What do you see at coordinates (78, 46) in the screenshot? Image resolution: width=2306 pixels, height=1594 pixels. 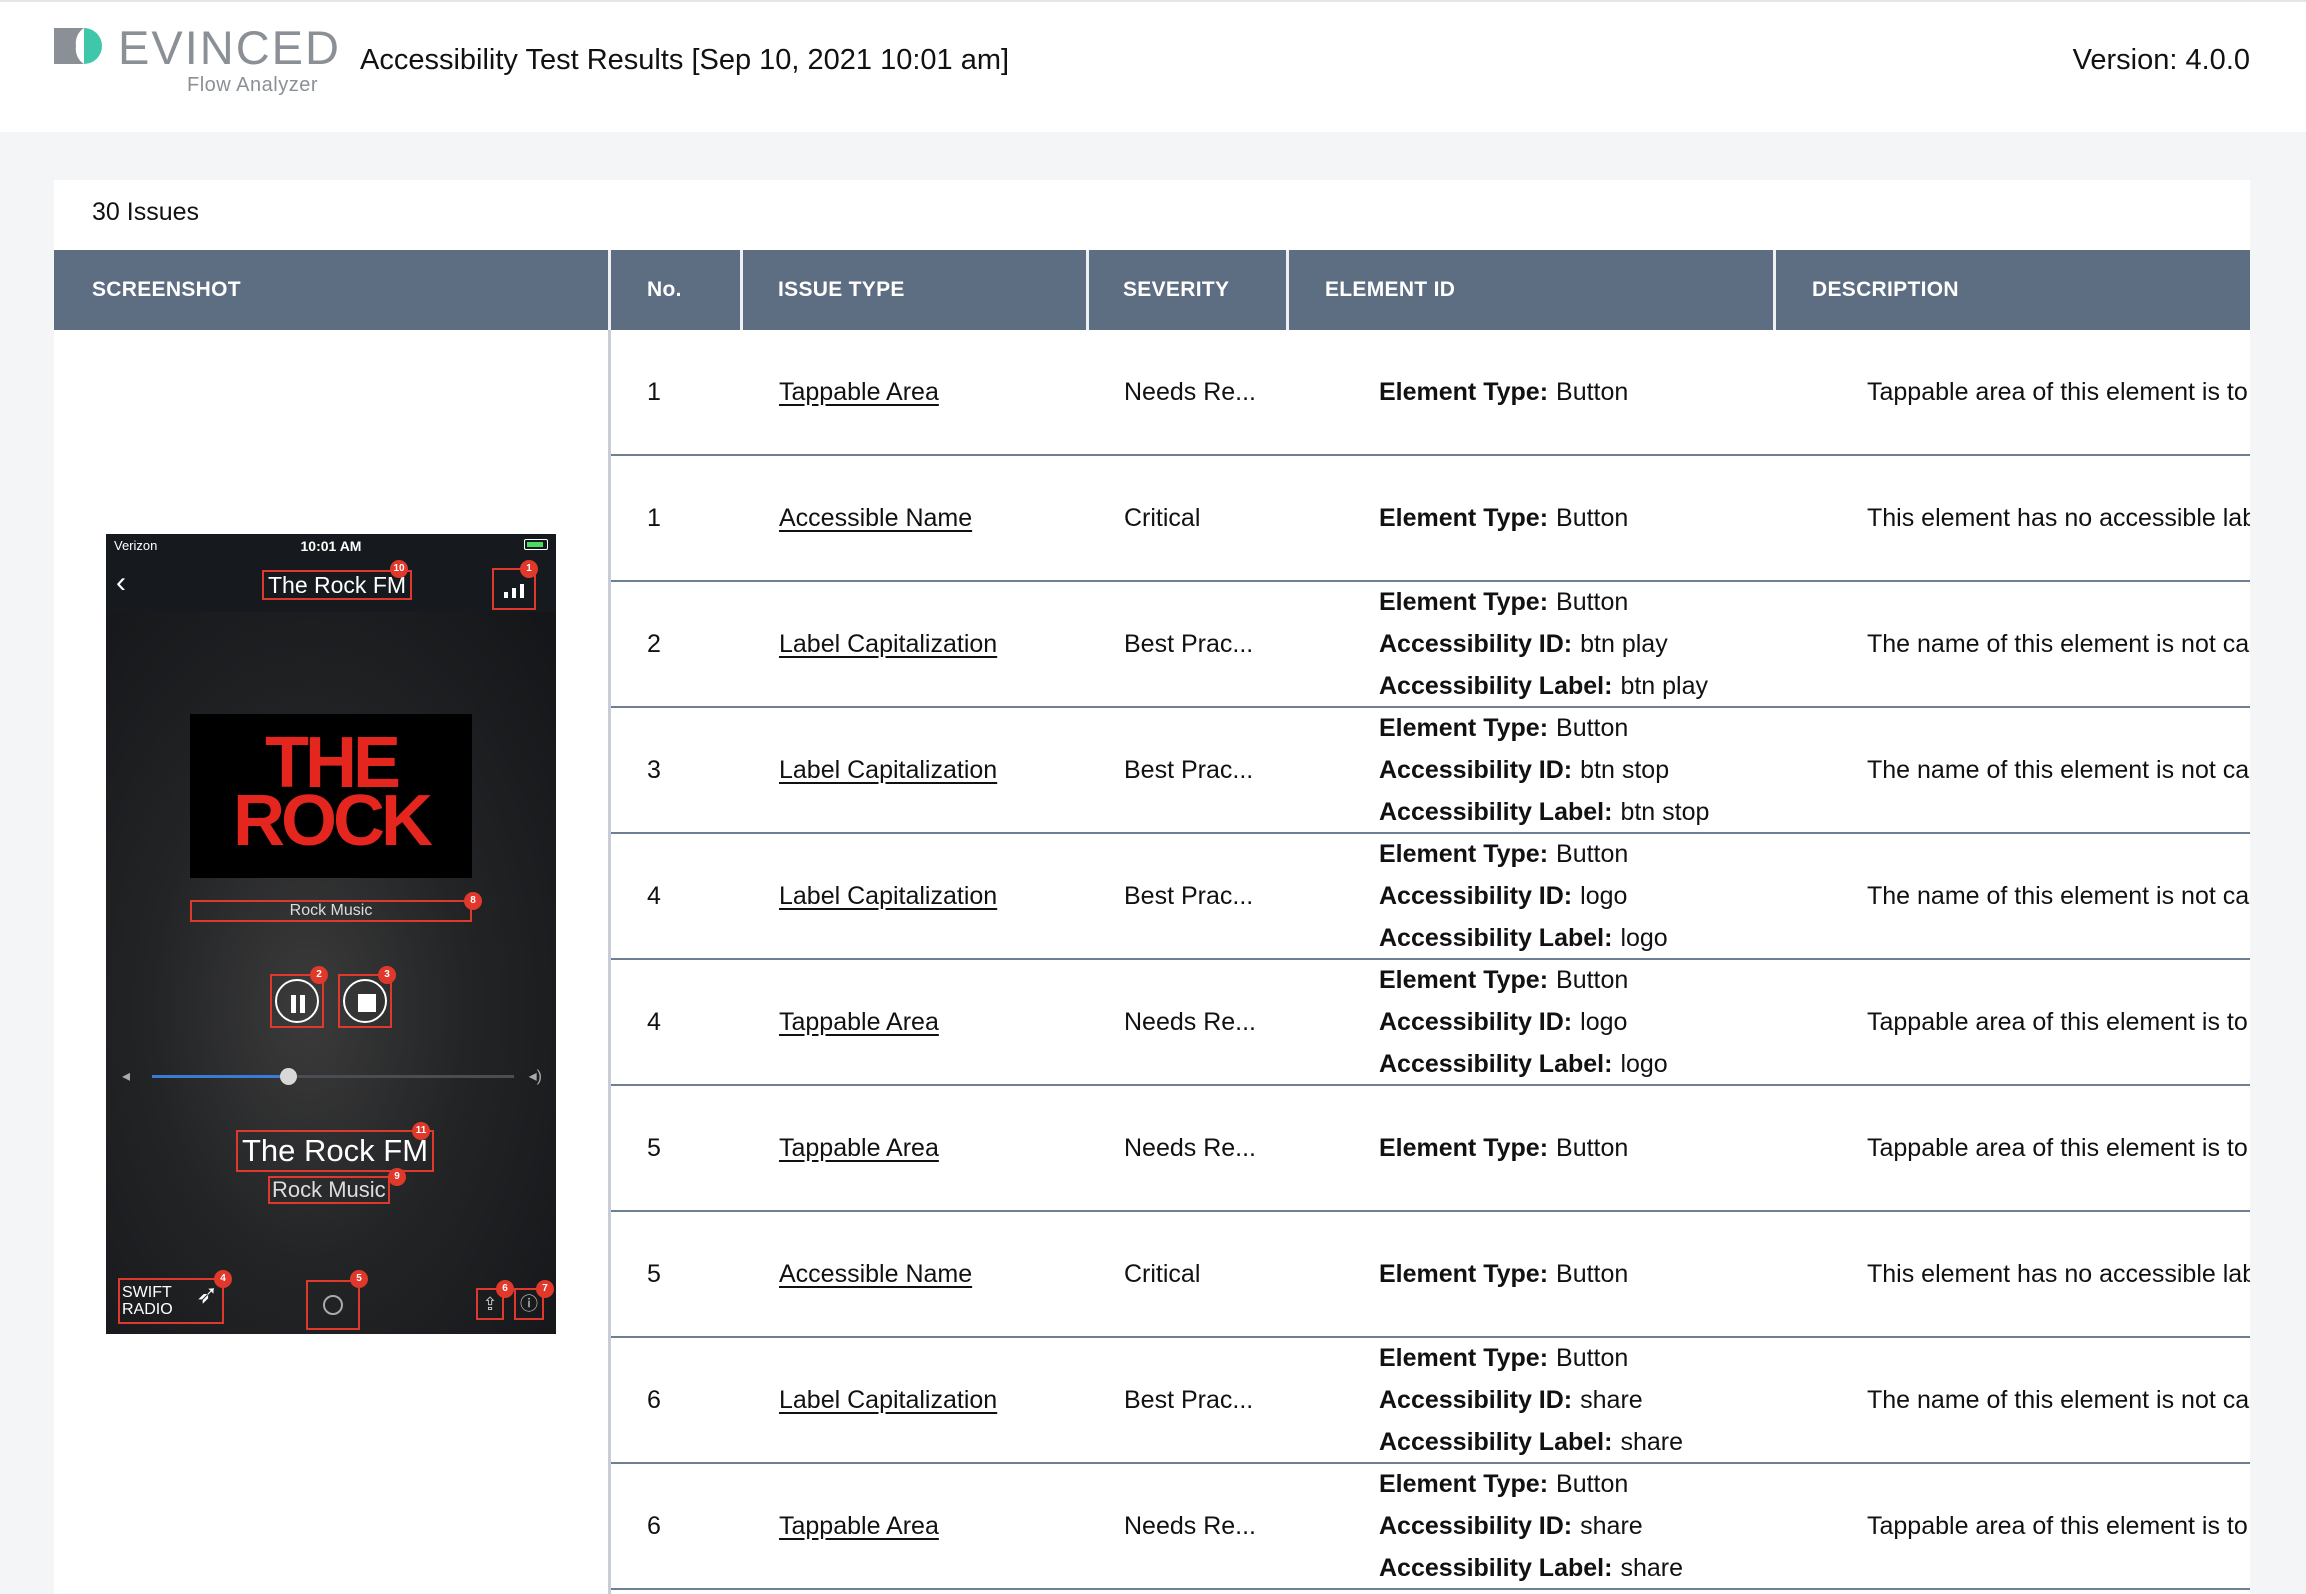 I see `evinced-logo-icon` at bounding box center [78, 46].